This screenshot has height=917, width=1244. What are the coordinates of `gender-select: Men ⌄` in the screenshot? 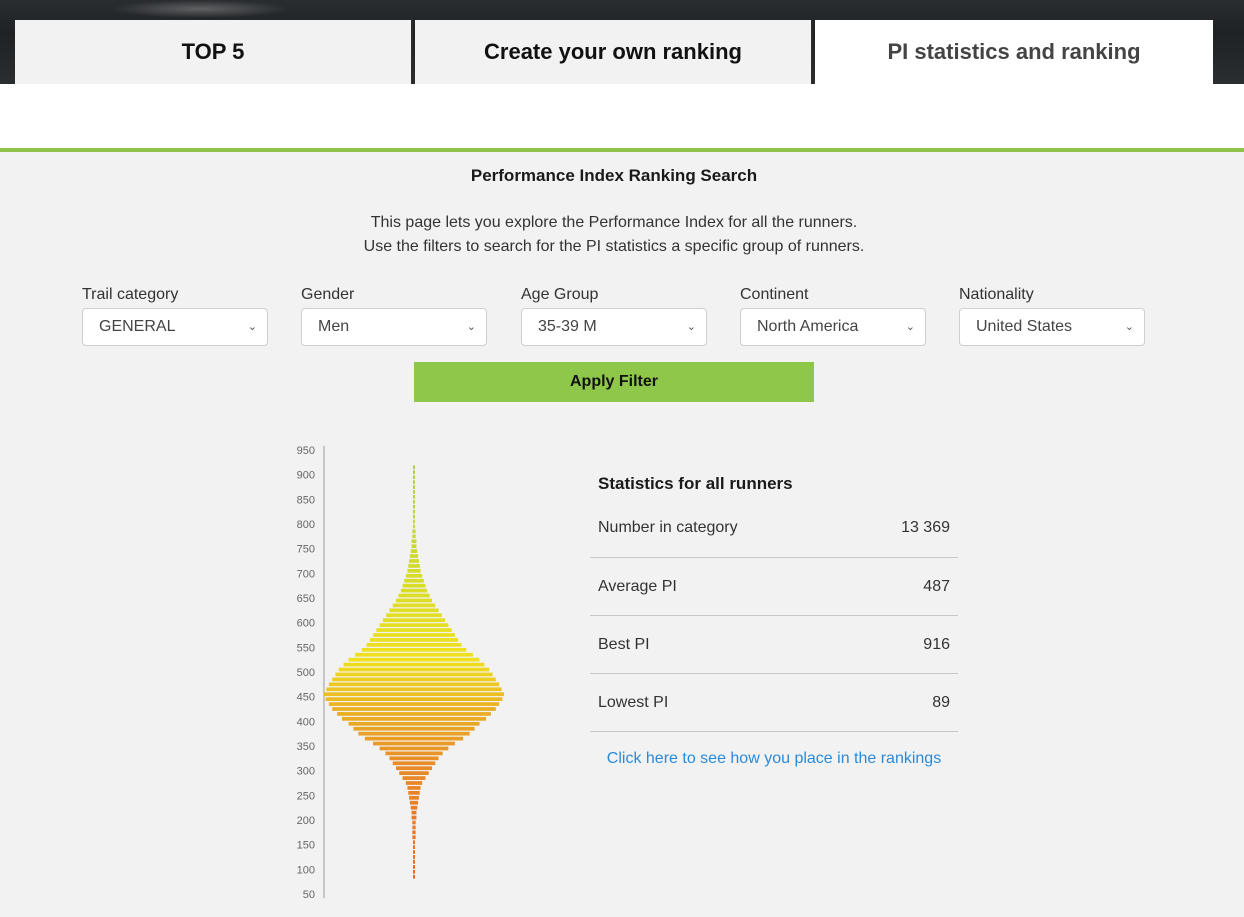 It's located at (394, 327).